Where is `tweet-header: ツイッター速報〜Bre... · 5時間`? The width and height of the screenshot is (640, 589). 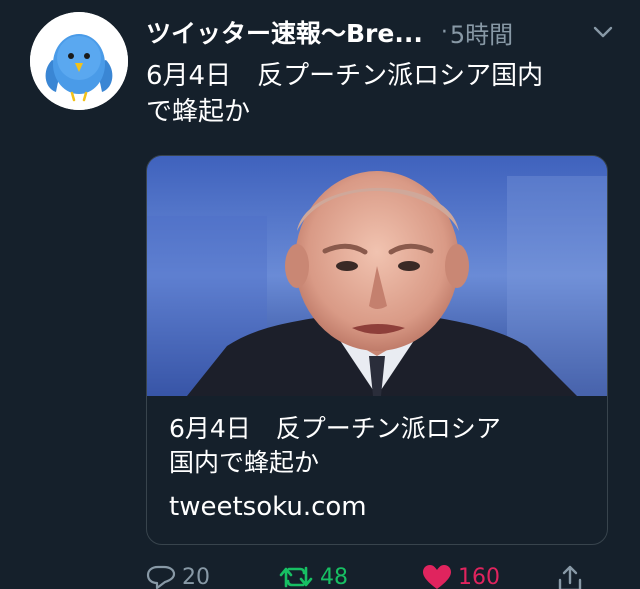 tweet-header: ツイッター速報〜Bre... · 5時間 is located at coordinates (381, 32).